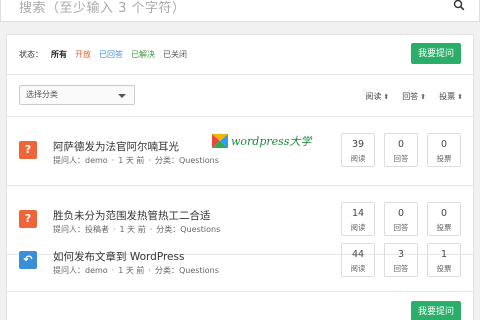 Image resolution: width=480 pixels, height=320 pixels. Describe the element at coordinates (358, 150) in the screenshot. I see `views-count: 39 阅读` at that location.